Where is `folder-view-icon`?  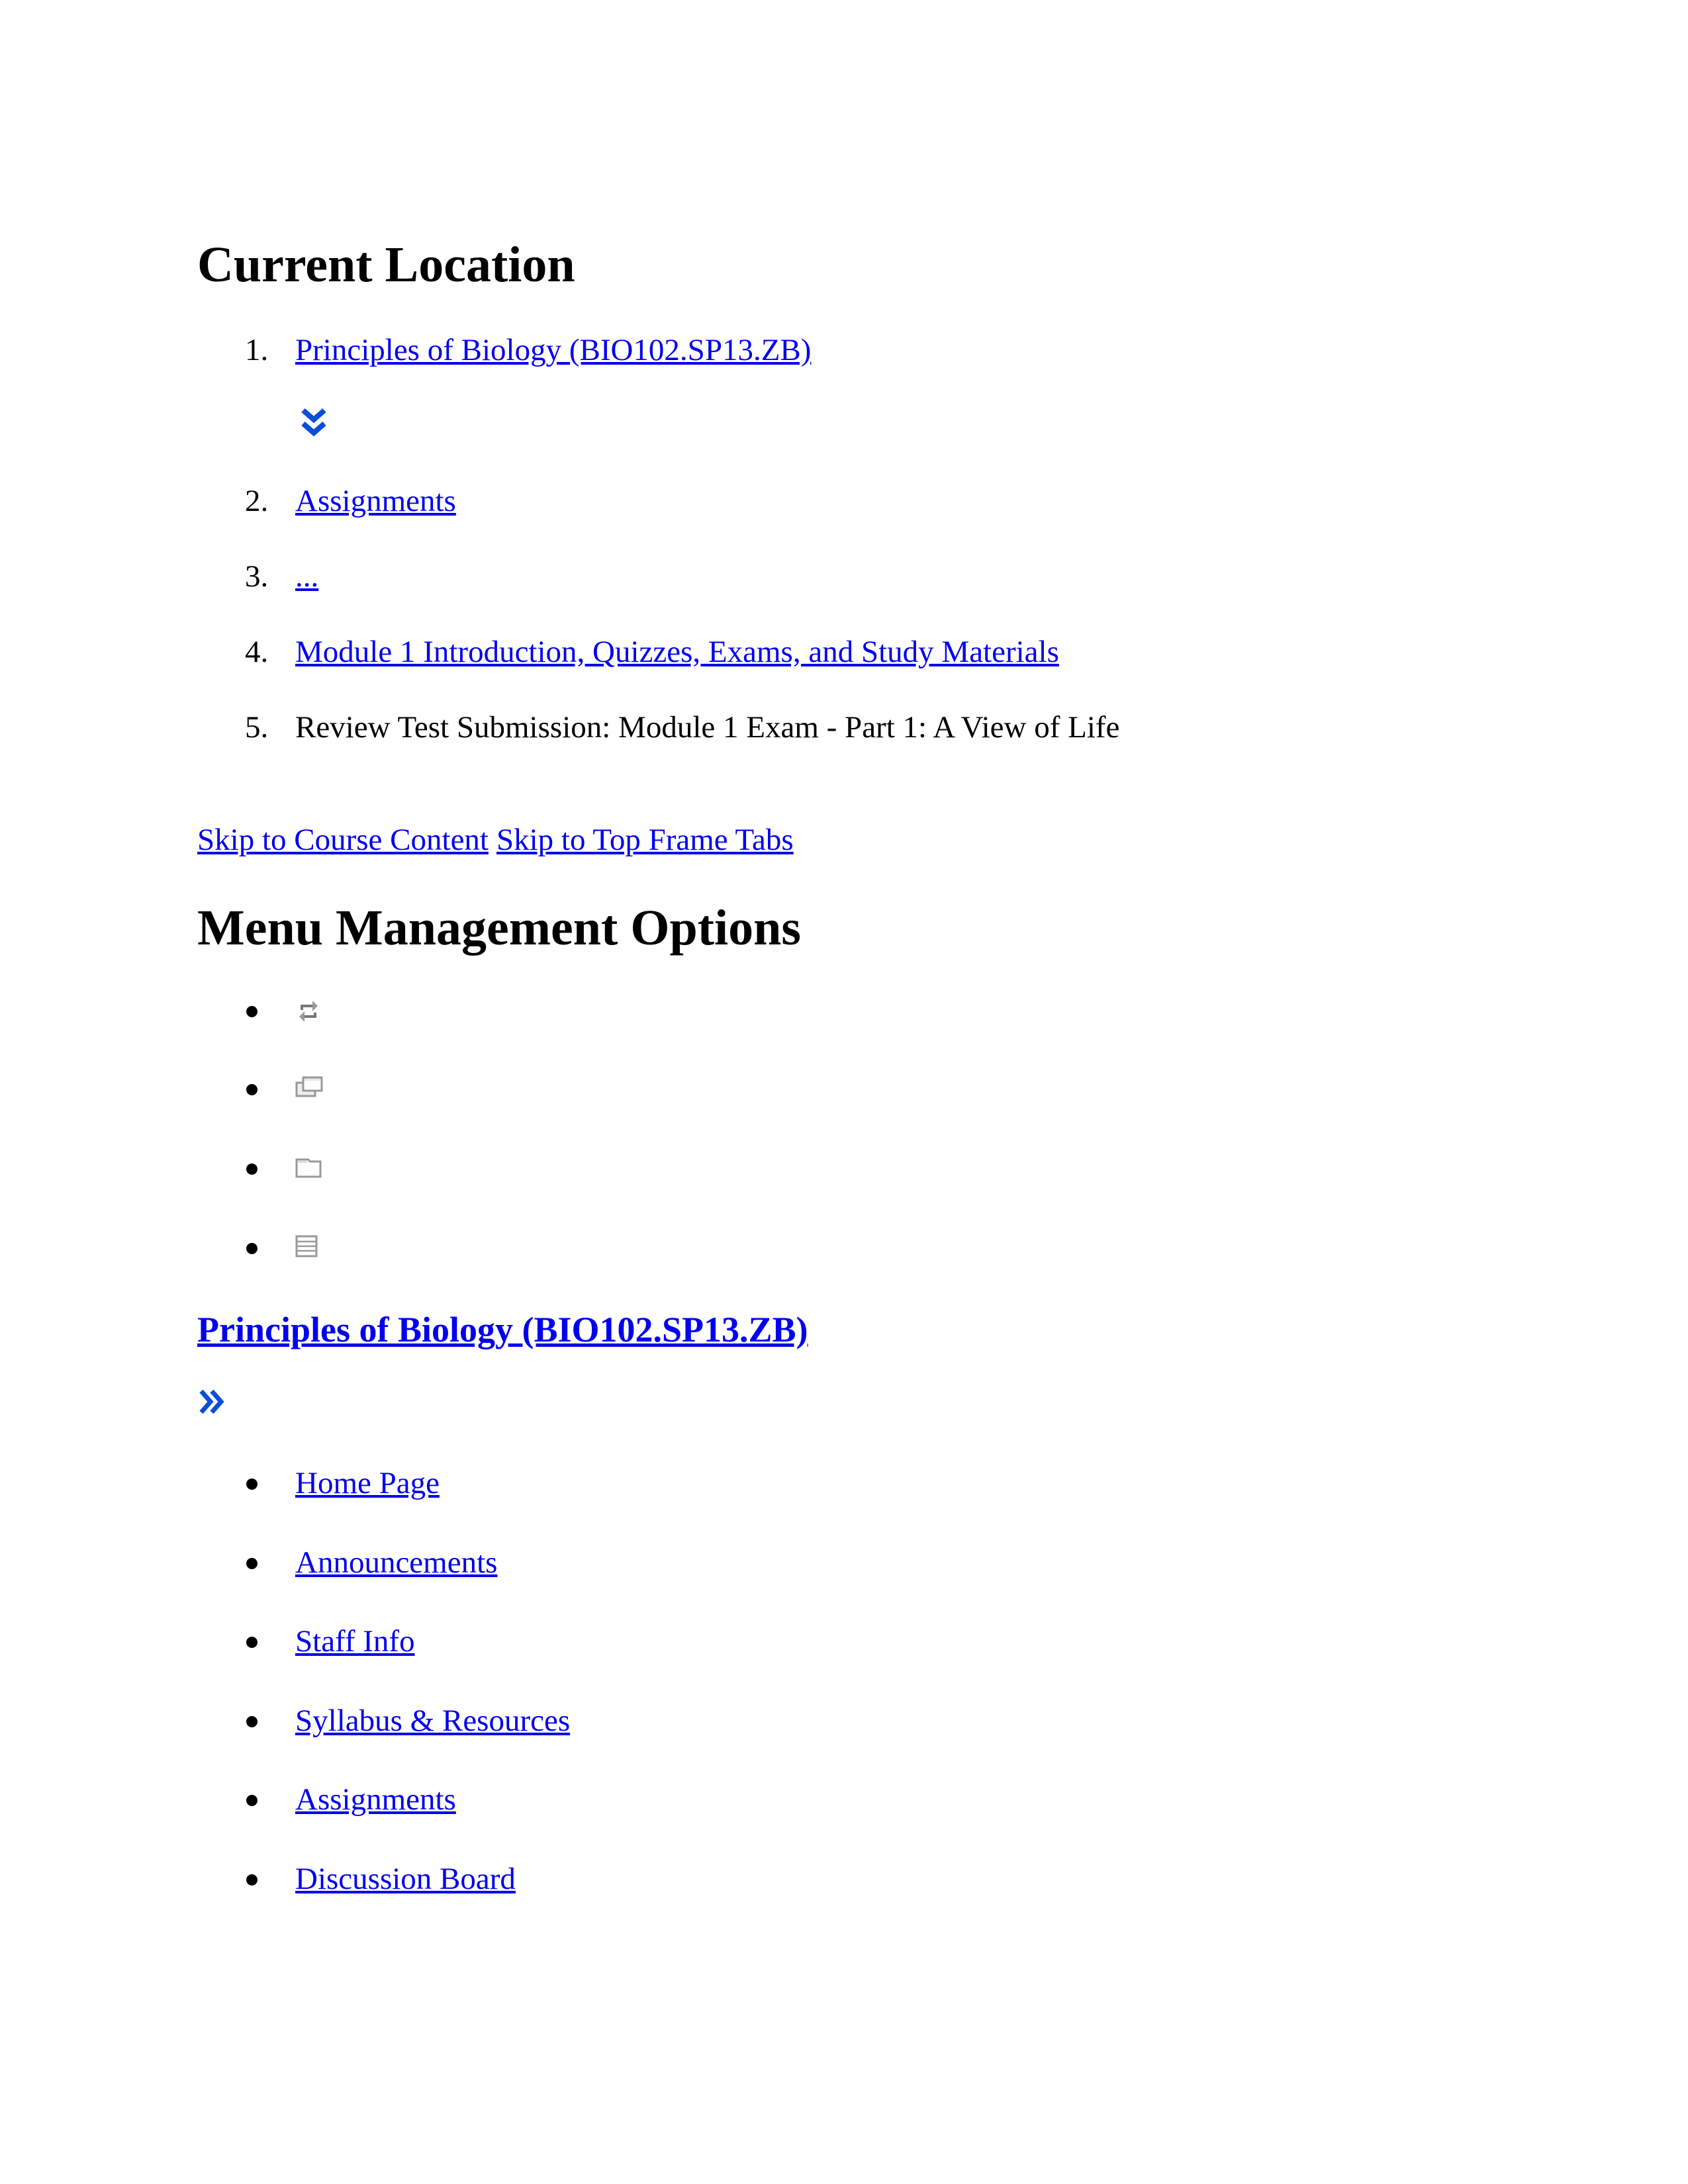
folder-view-icon is located at coordinates (309, 1169).